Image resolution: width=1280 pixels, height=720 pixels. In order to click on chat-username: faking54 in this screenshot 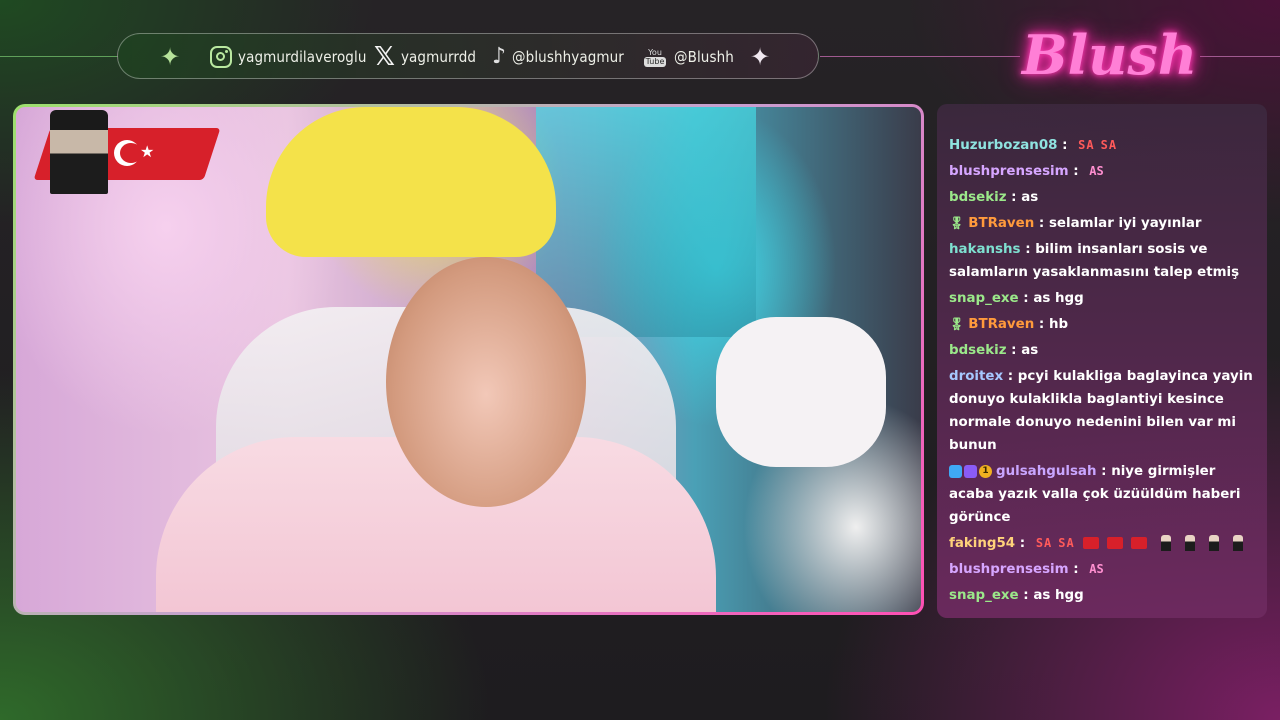, I will do `click(982, 543)`.